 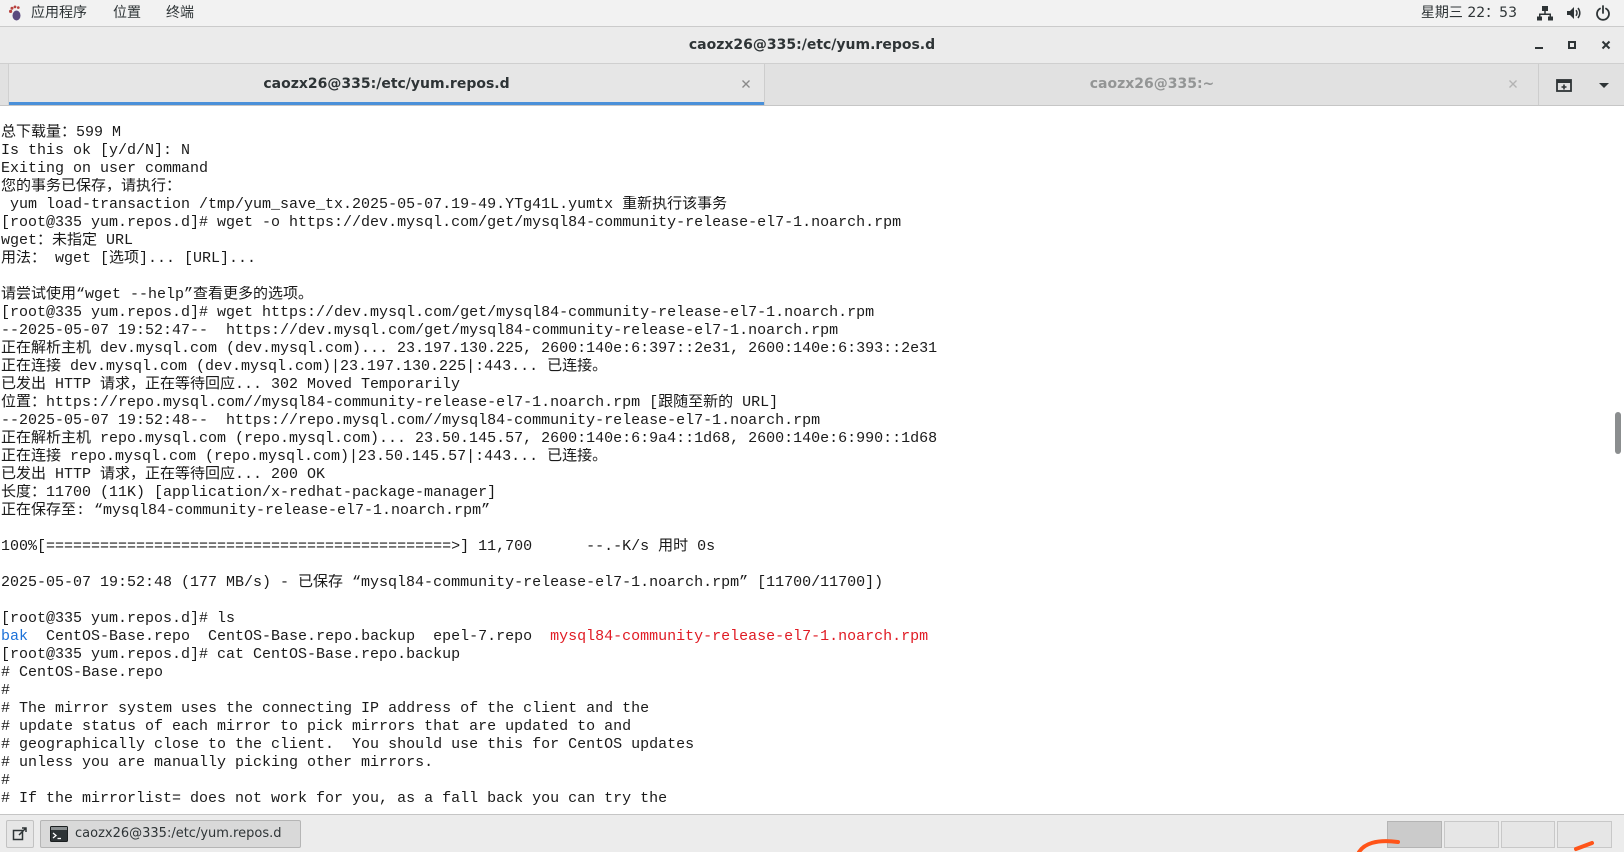 What do you see at coordinates (157, 294) in the screenshot?
I see `terminal-line: 请尝试使用“wget --help”查看更多的选项。` at bounding box center [157, 294].